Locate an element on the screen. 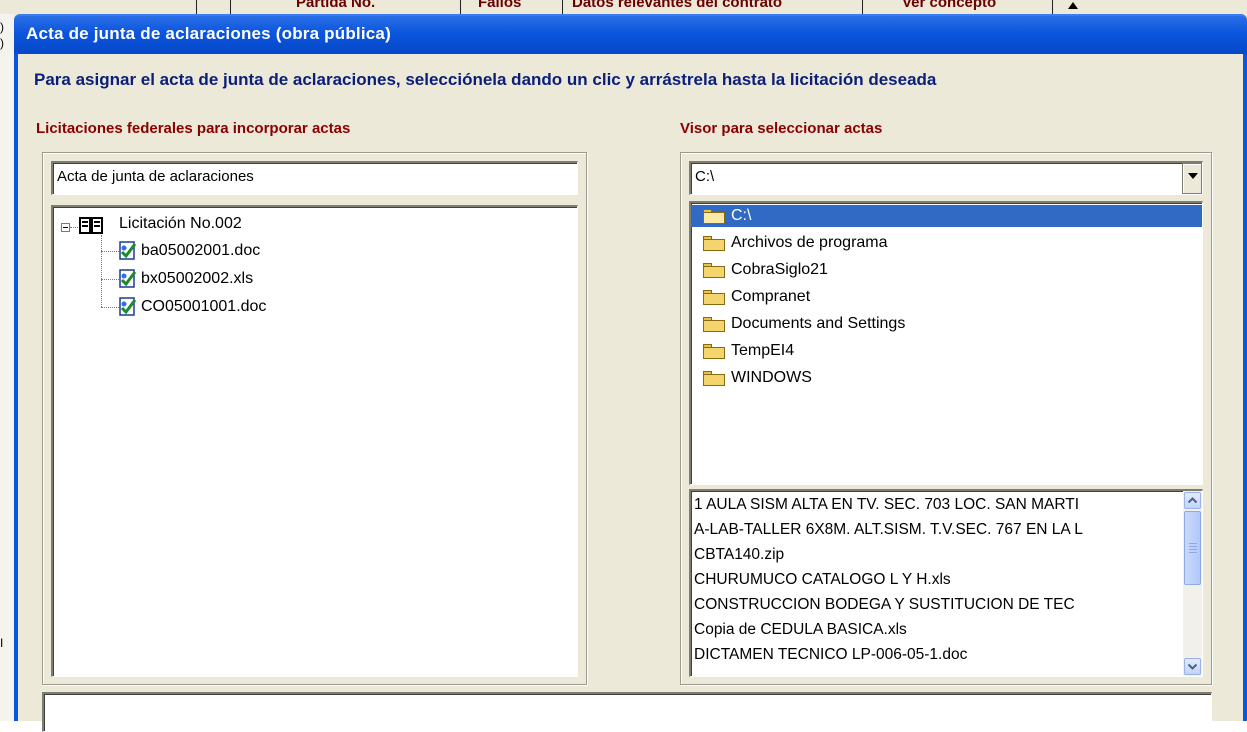 This screenshot has width=1247, height=732. column-header-partida: Partida No. is located at coordinates (335, 5).